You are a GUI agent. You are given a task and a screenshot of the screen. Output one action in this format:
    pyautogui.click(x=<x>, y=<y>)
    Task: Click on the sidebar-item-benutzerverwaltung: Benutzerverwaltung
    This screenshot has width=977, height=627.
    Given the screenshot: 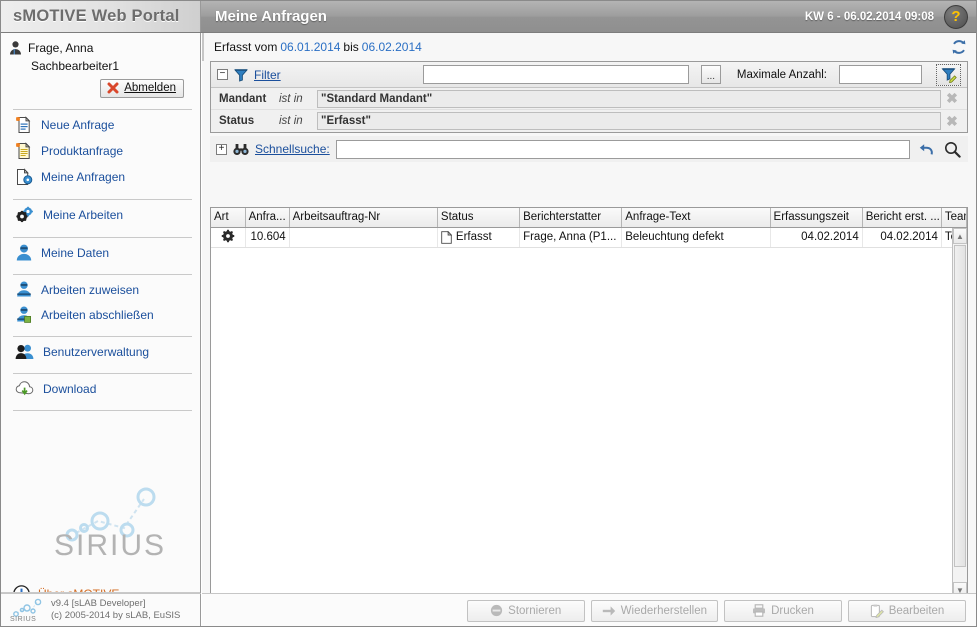 What is the action you would take?
    pyautogui.click(x=100, y=351)
    